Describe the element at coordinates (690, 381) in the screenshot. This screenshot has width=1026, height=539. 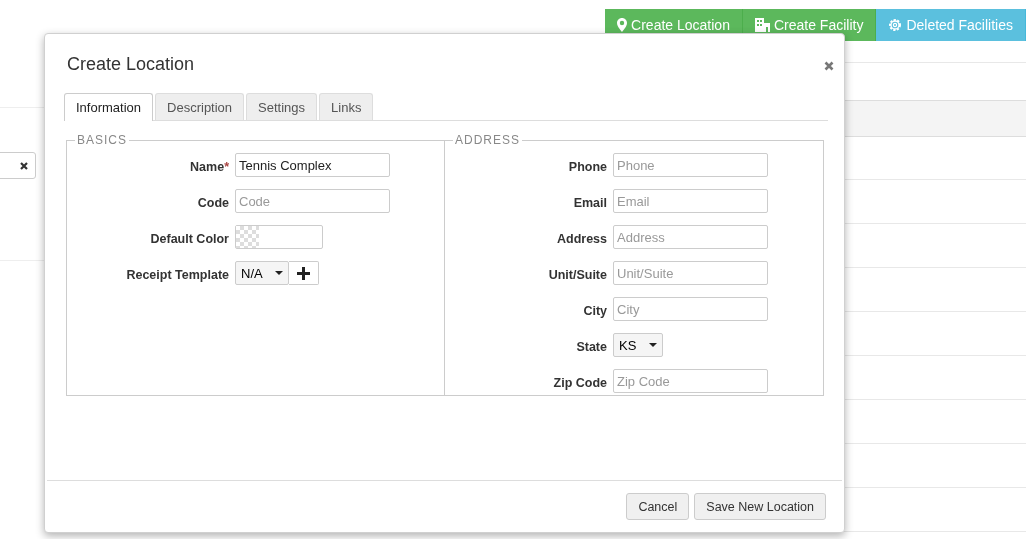
I see `text-field: Zip Code` at that location.